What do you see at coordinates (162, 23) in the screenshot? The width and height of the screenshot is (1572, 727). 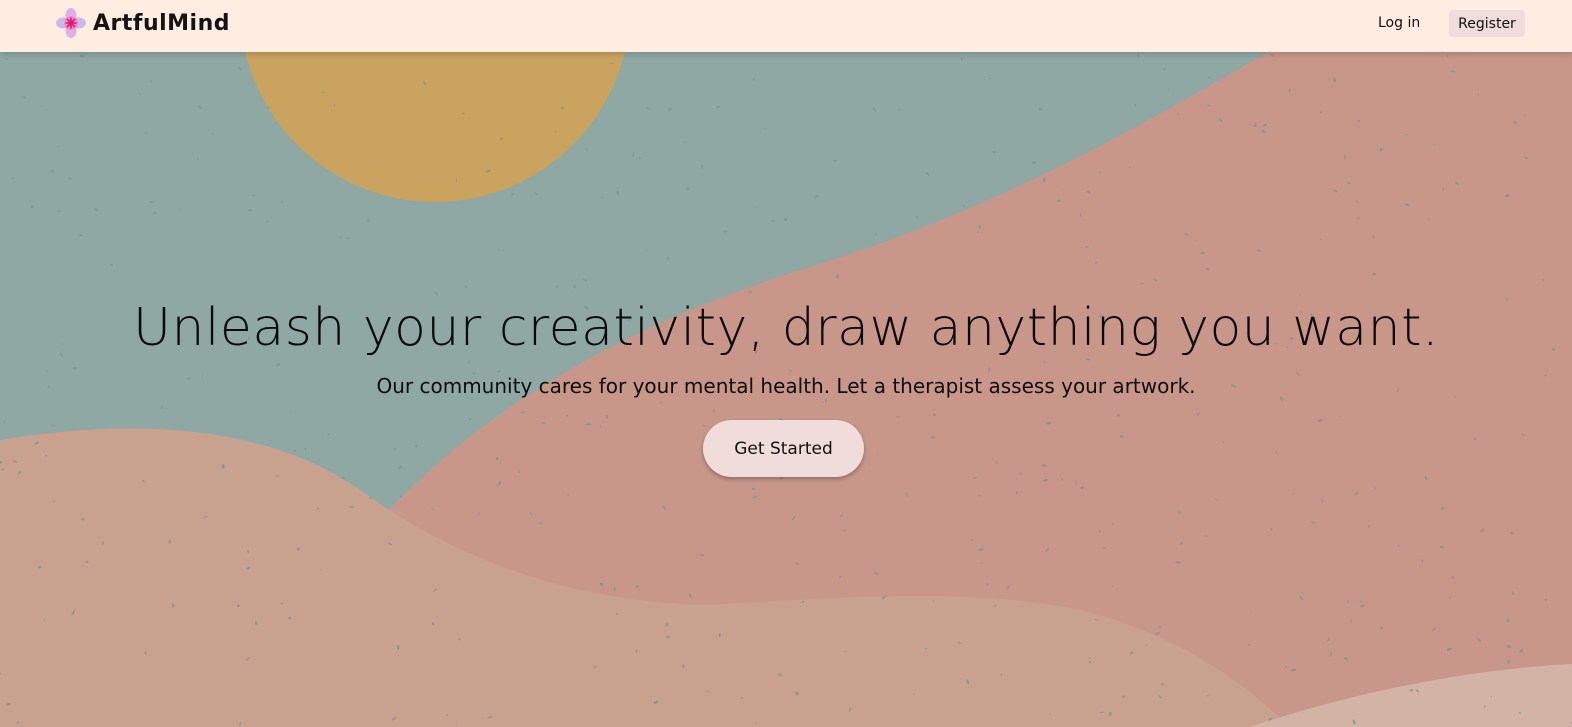 I see `brand-name: ArtfulMind` at bounding box center [162, 23].